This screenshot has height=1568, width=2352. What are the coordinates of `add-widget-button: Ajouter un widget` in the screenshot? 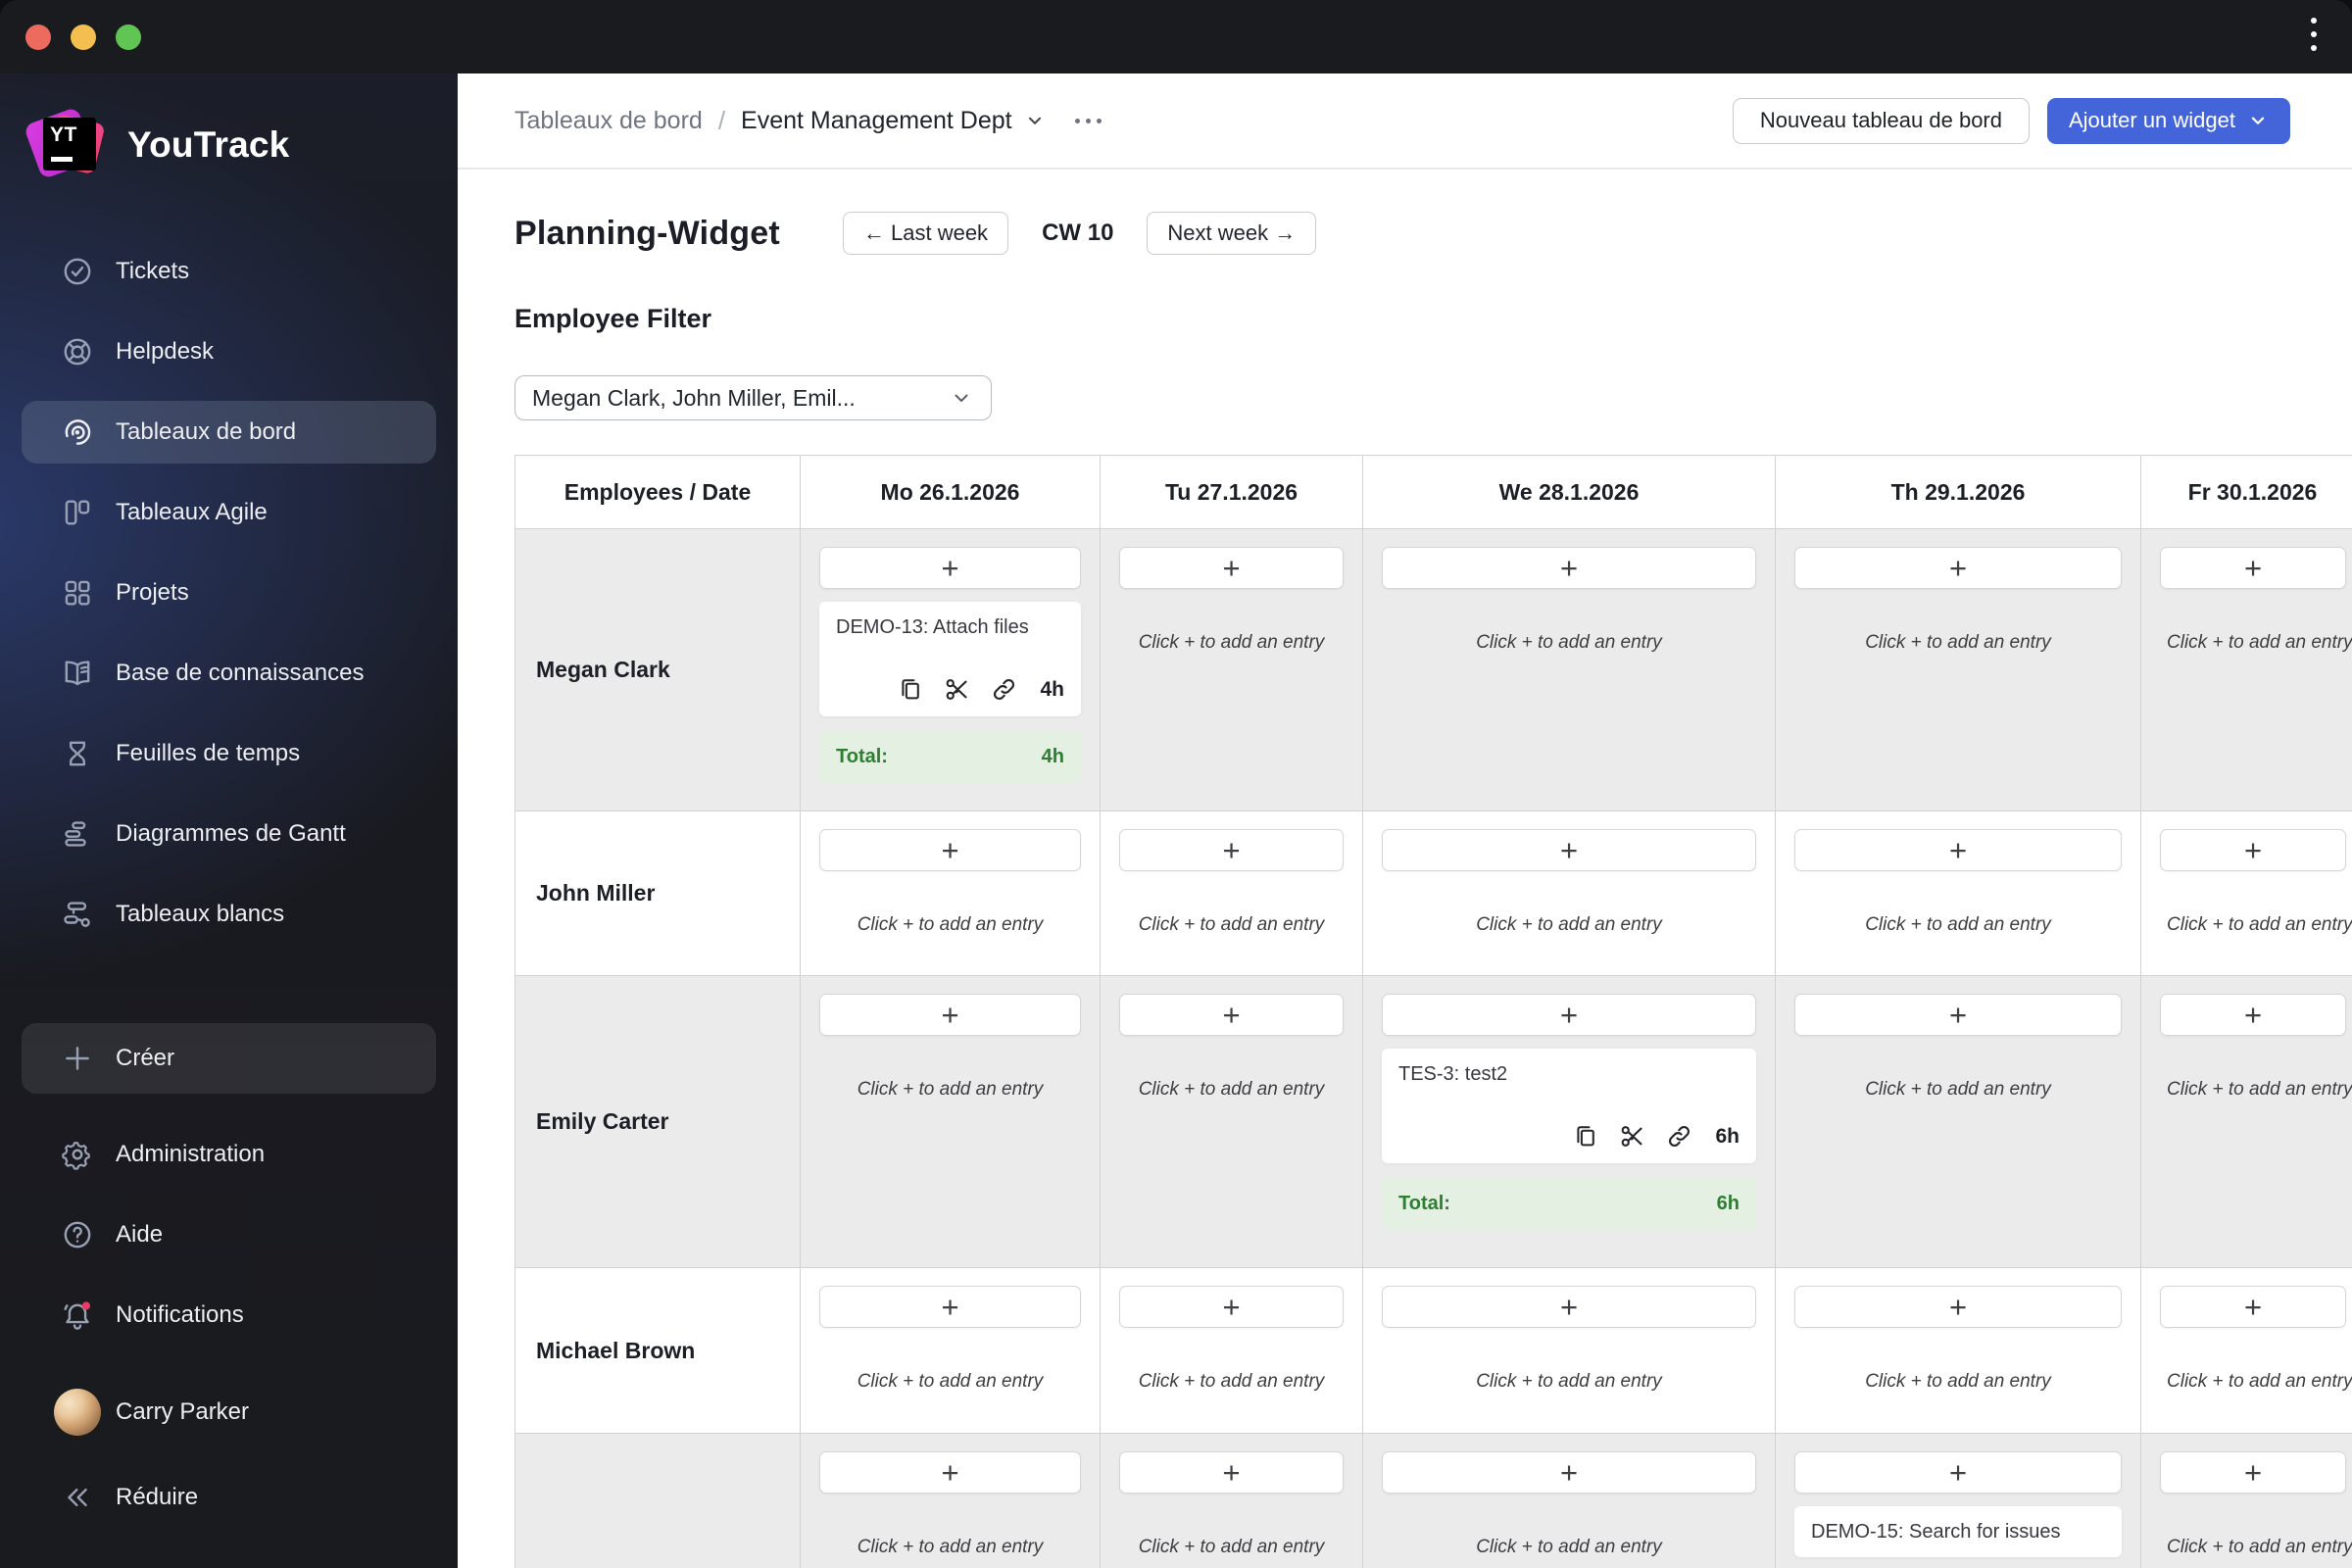 It's located at (2168, 120).